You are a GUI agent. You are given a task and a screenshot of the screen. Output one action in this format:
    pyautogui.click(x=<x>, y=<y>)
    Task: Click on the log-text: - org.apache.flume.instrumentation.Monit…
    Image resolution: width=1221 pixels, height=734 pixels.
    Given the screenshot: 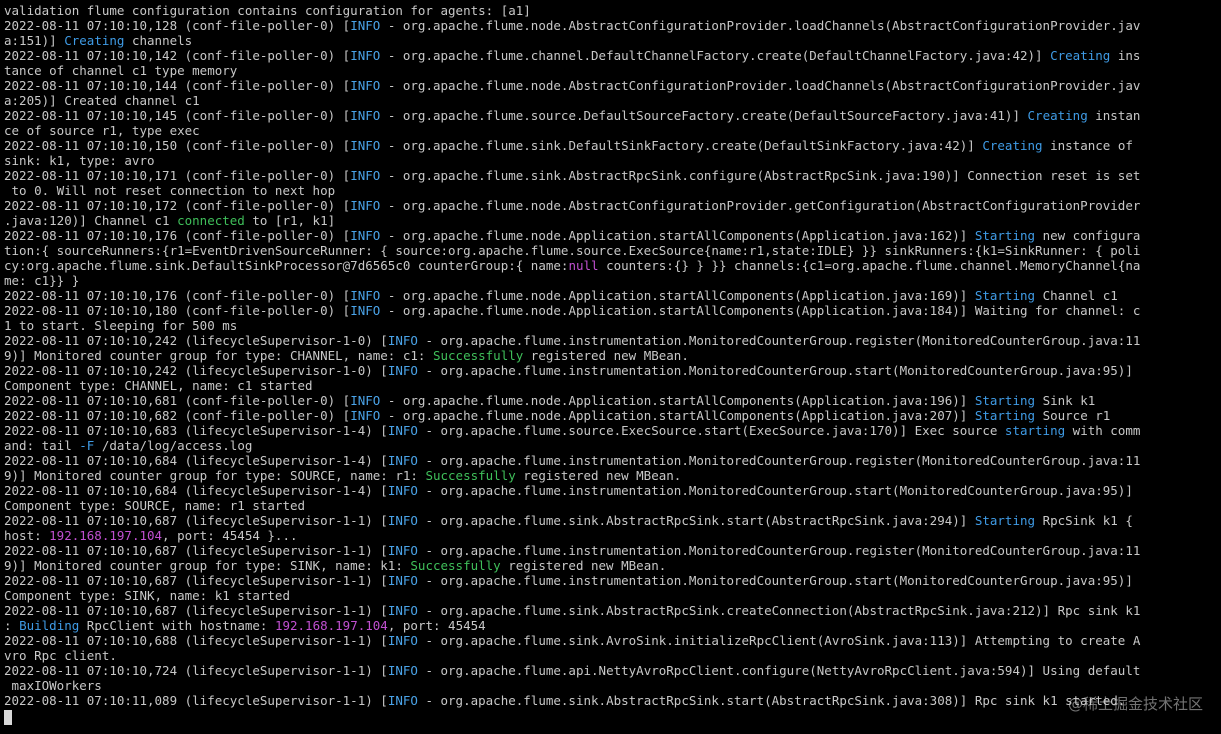 What is the action you would take?
    pyautogui.click(x=779, y=550)
    